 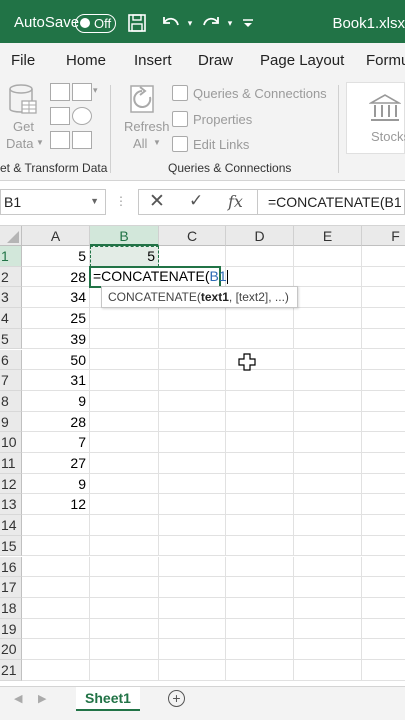 What do you see at coordinates (56, 339) in the screenshot?
I see `grid-cell: 39` at bounding box center [56, 339].